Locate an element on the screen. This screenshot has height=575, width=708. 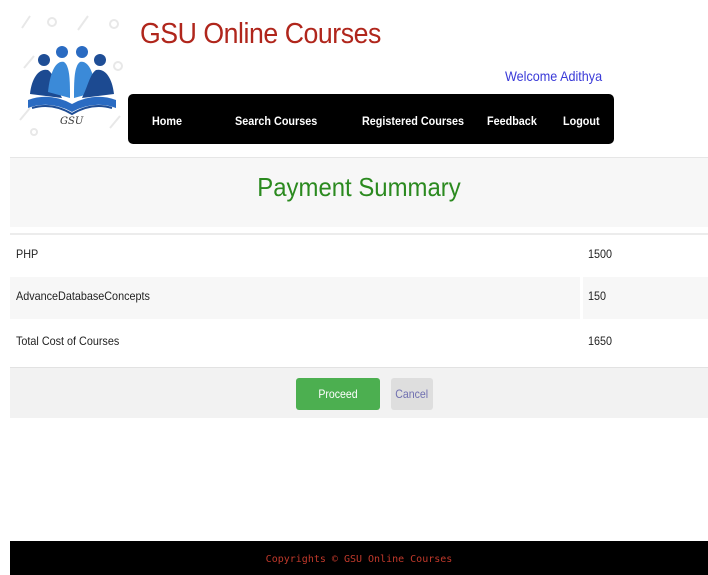
cancel-button: Cancel is located at coordinates (412, 394).